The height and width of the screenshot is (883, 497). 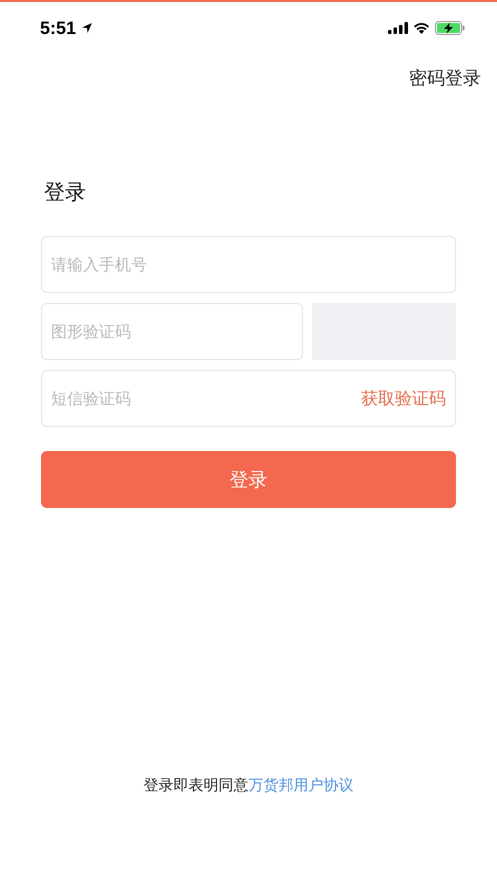 What do you see at coordinates (445, 78) in the screenshot?
I see `password-login-link: 密码登录` at bounding box center [445, 78].